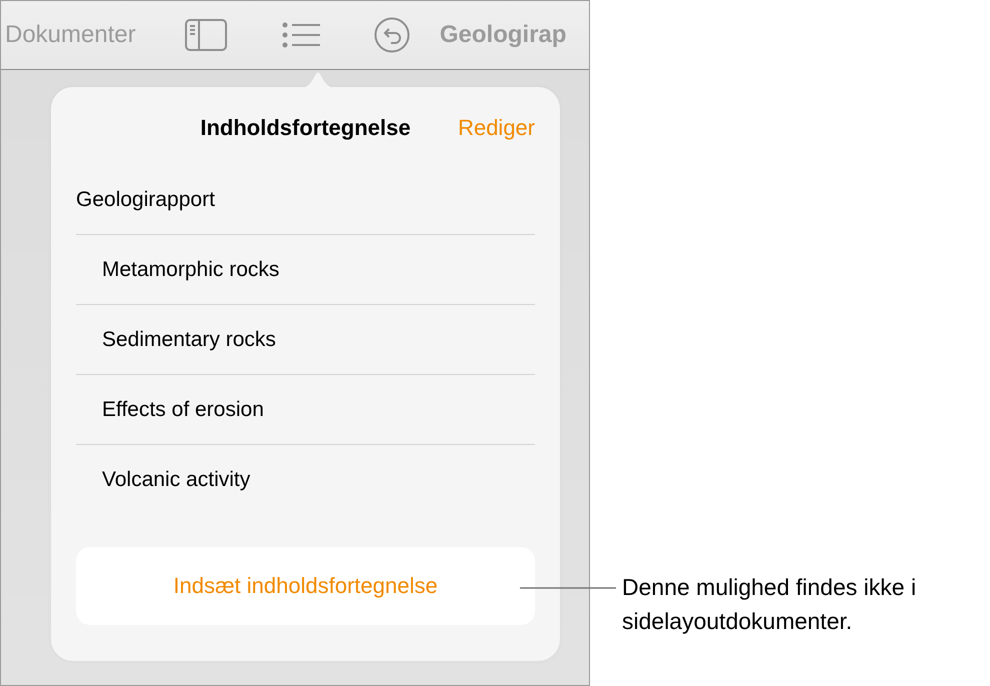  I want to click on sidebar-icon, so click(206, 35).